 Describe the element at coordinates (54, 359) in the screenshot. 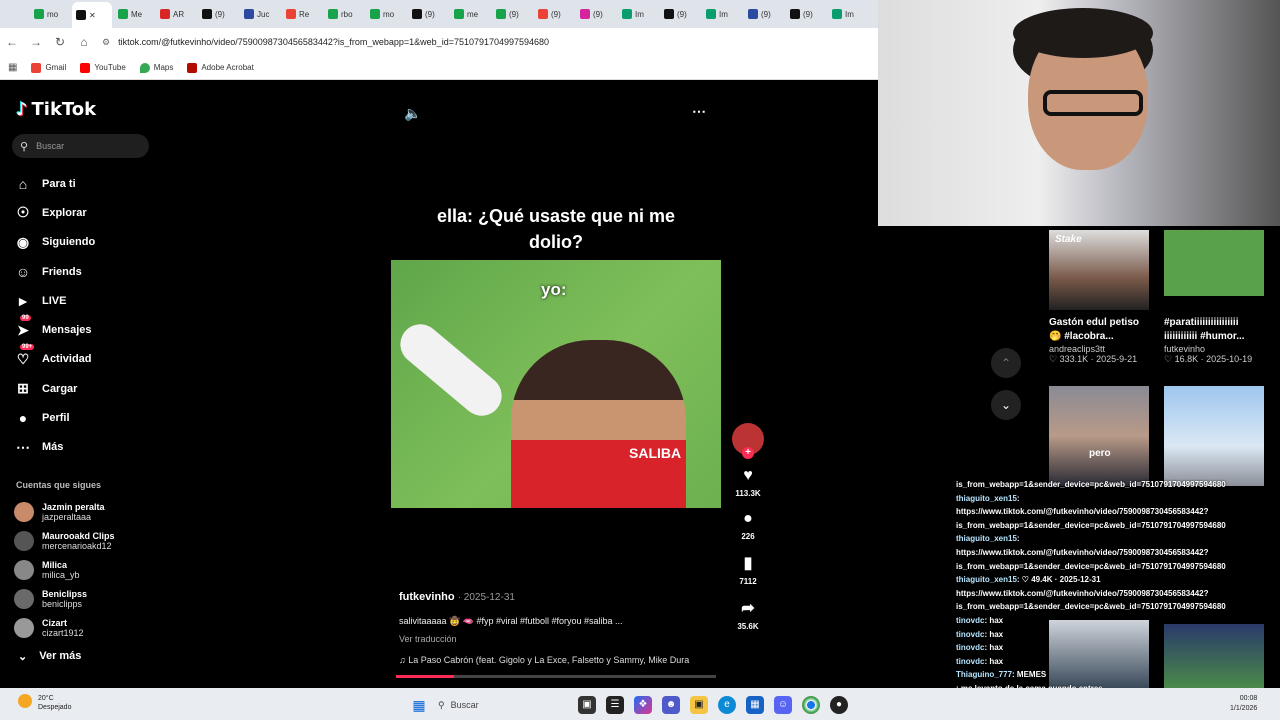

I see `sidebar-item-actividad: ♡ 99+ Actividad` at that location.